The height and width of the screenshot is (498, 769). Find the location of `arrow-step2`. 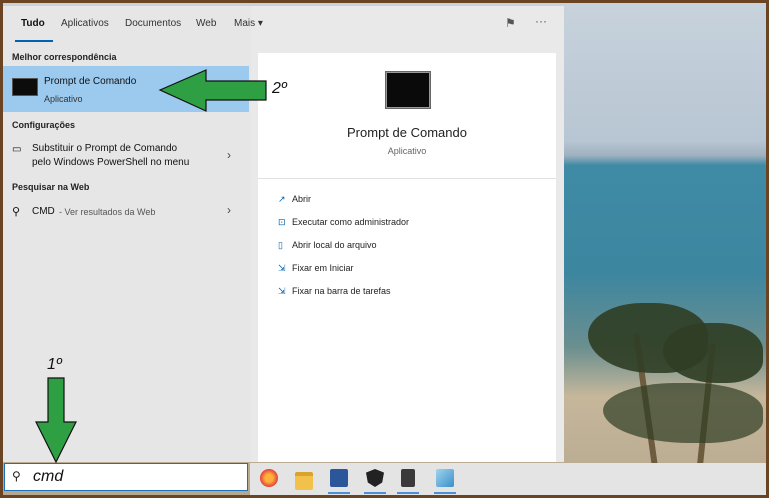

arrow-step2 is located at coordinates (212, 90).